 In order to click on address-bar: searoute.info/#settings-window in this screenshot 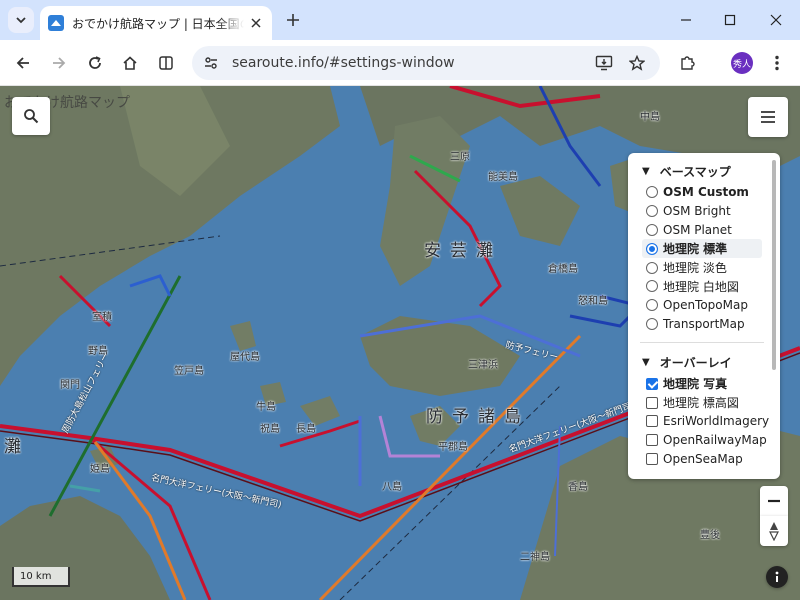, I will do `click(426, 63)`.